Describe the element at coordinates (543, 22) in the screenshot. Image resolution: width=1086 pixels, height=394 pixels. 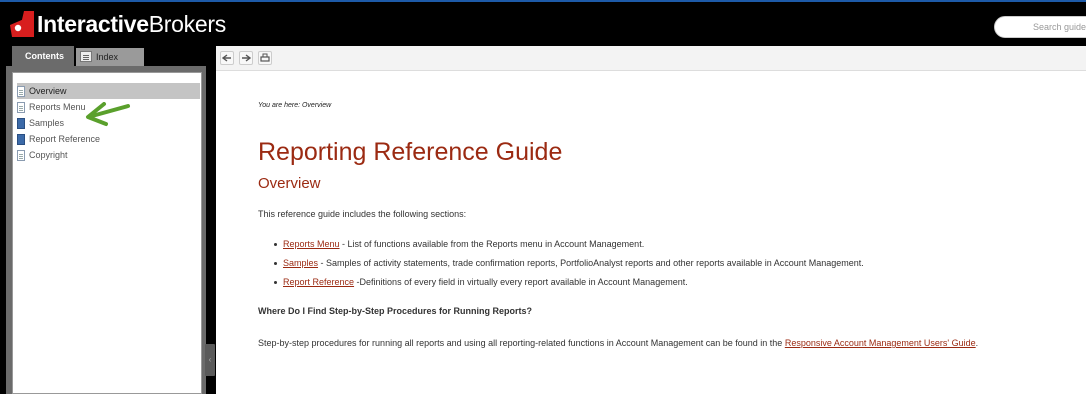
I see `top-bar: InteractiveBrokers Search guide` at that location.